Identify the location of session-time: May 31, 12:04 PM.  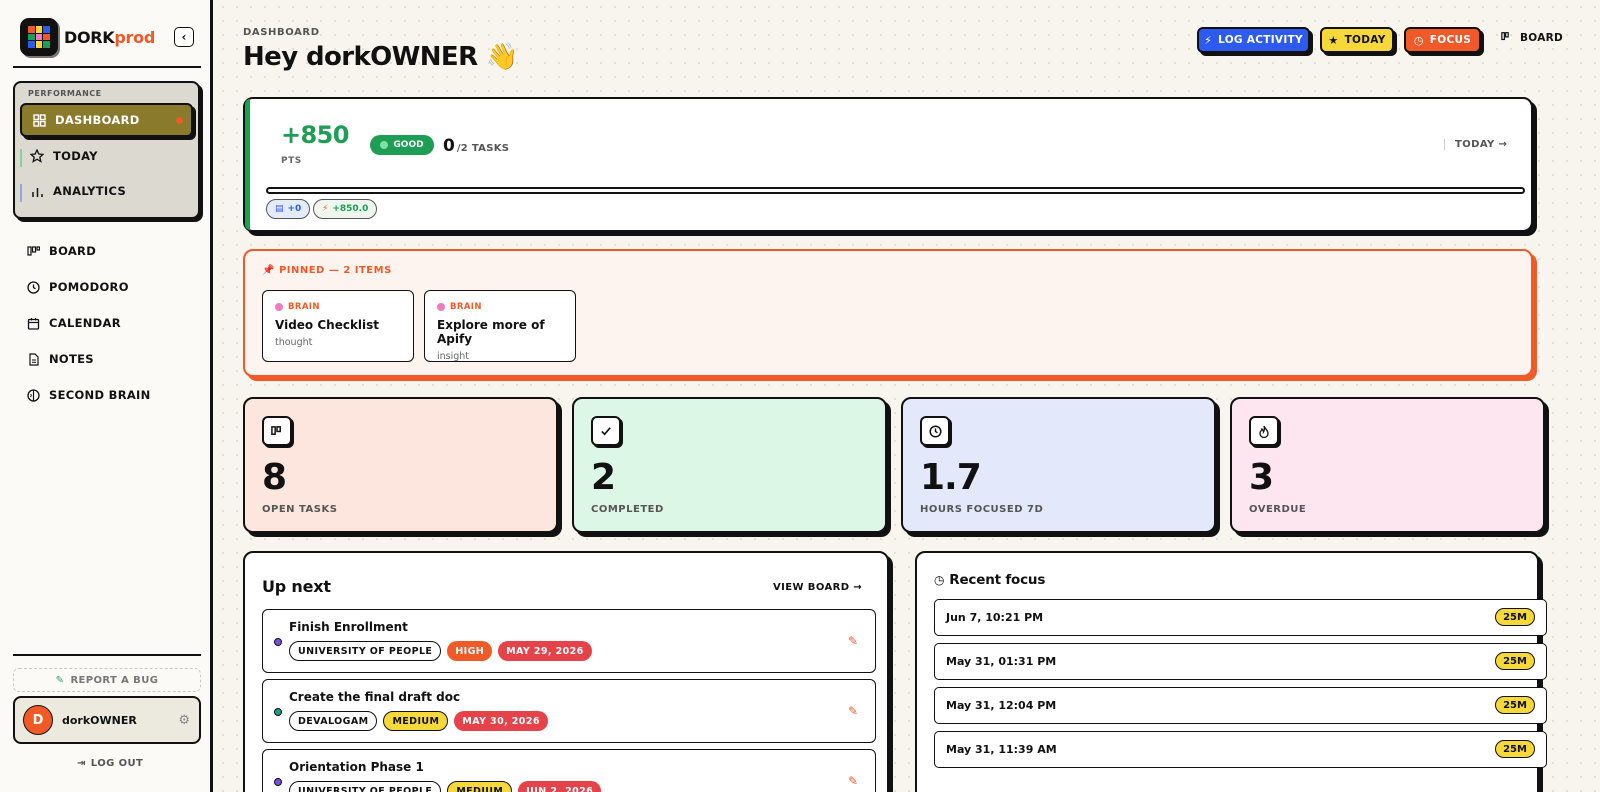
(1001, 705).